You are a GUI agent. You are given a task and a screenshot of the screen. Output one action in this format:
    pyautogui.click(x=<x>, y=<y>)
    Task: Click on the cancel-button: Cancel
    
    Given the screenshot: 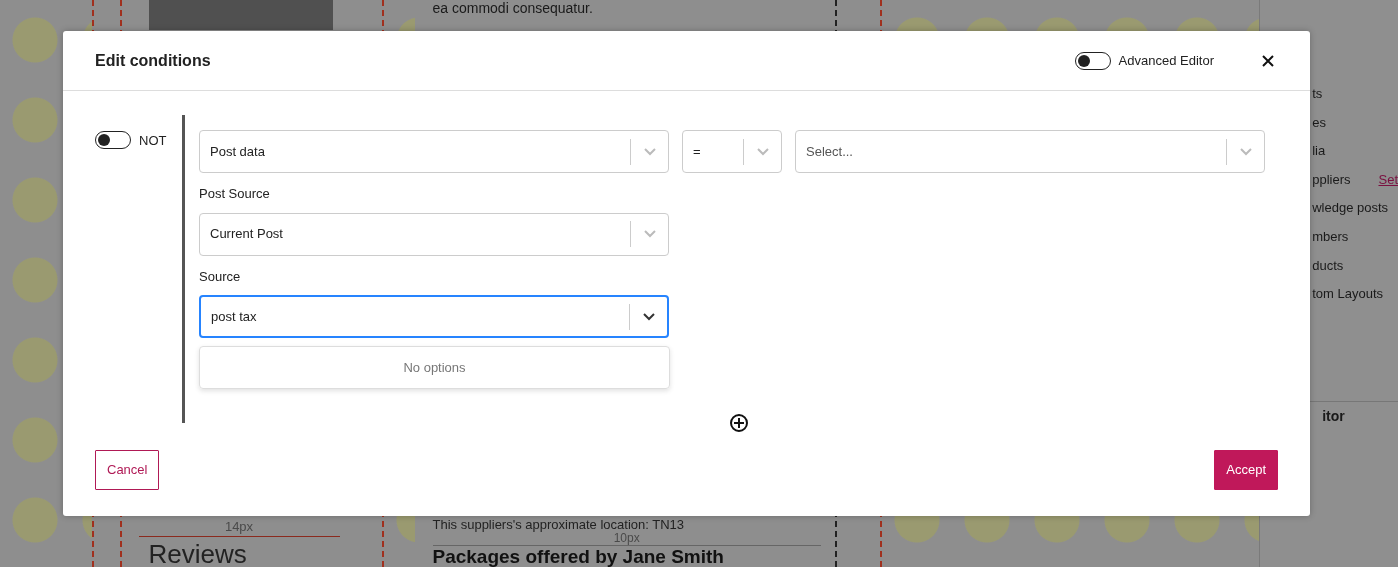 What is the action you would take?
    pyautogui.click(x=127, y=470)
    